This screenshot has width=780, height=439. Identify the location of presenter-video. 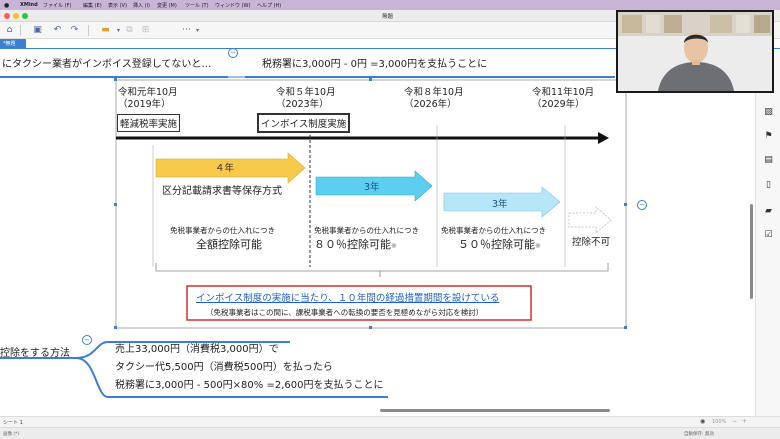
(695, 51).